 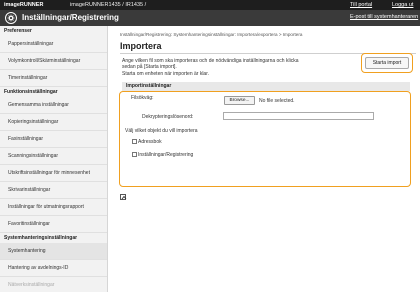 I want to click on portal-link: Till portal, so click(x=361, y=5).